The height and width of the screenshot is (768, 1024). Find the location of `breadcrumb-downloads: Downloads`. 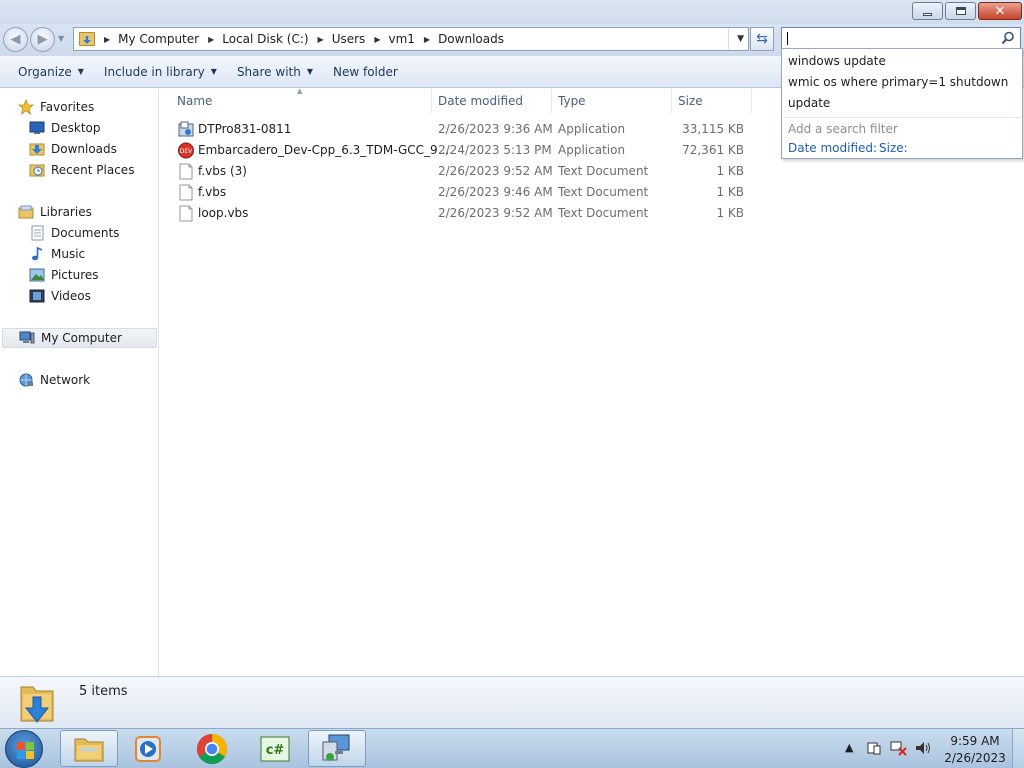

breadcrumb-downloads: Downloads is located at coordinates (471, 39).